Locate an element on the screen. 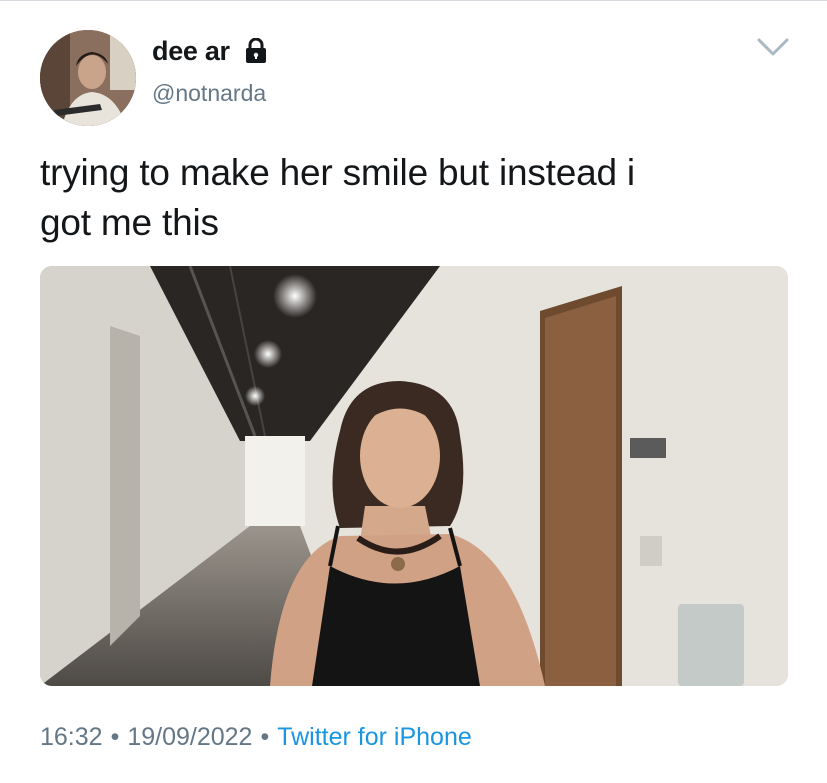 This screenshot has height=783, width=827. author-avatar is located at coordinates (88, 78).